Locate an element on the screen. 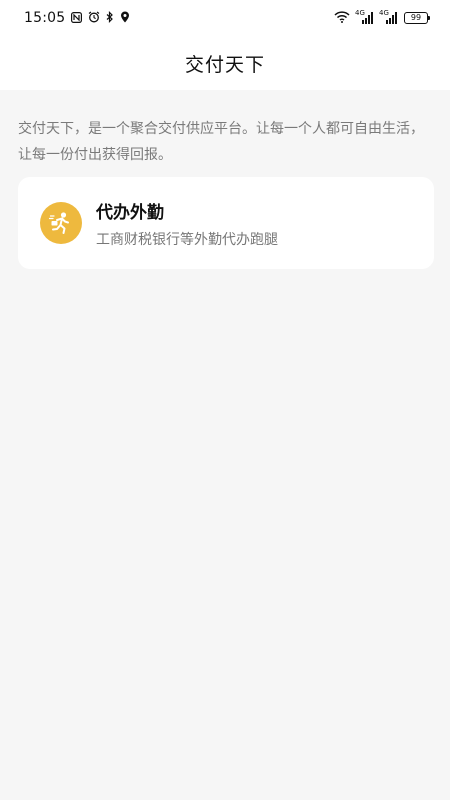 The width and height of the screenshot is (450, 800). status-right: 4G 4G 99 is located at coordinates (382, 17).